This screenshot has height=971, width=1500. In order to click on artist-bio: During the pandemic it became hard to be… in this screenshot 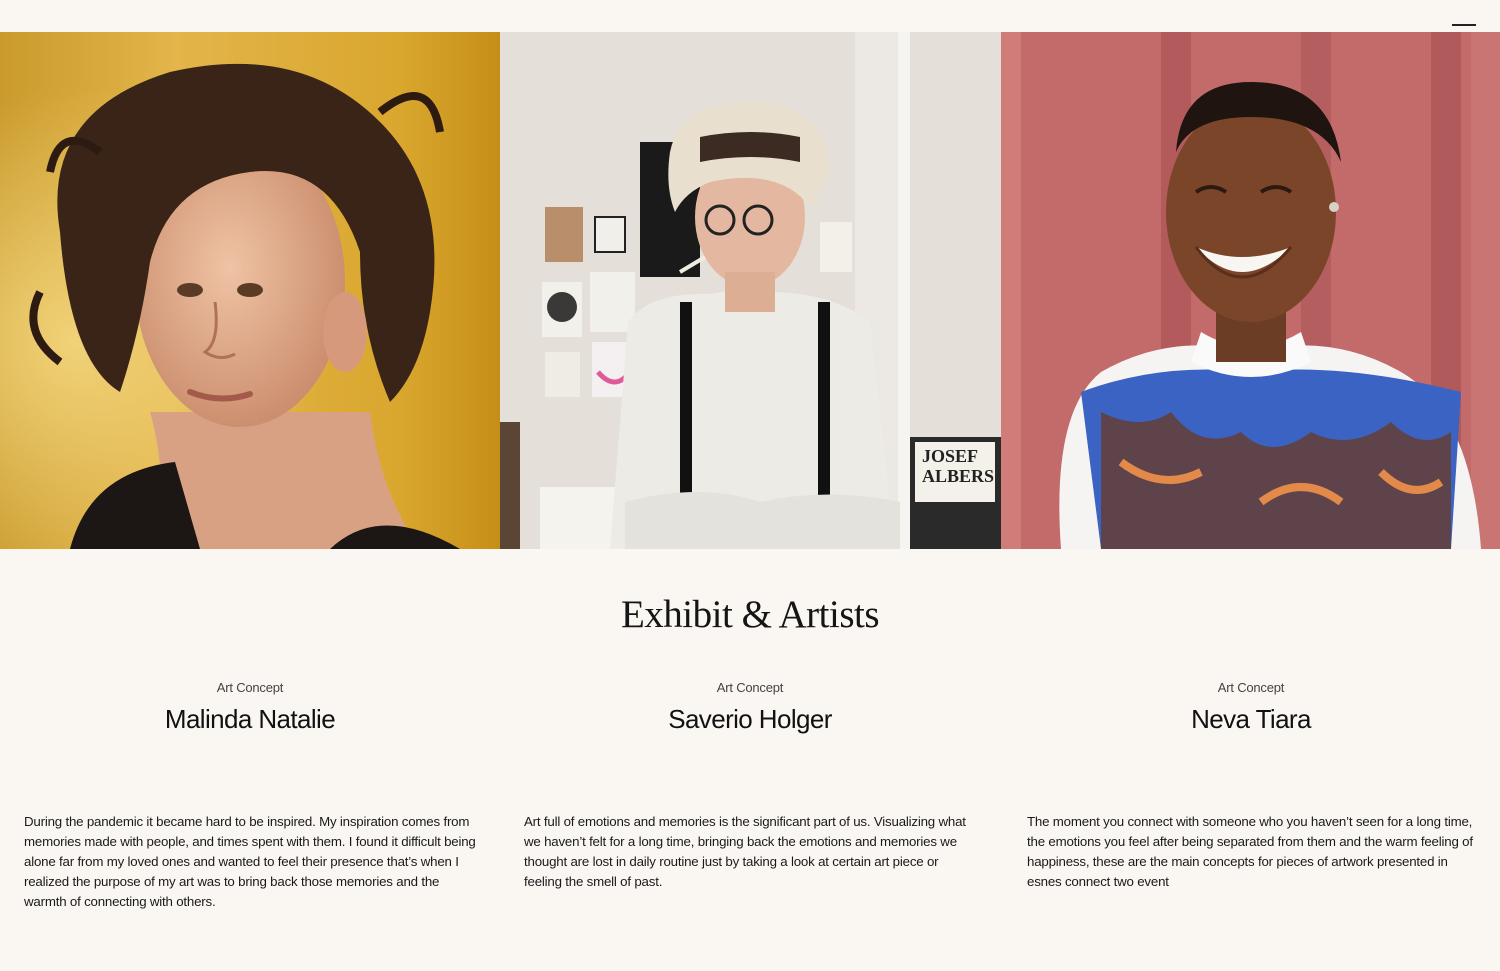, I will do `click(250, 861)`.